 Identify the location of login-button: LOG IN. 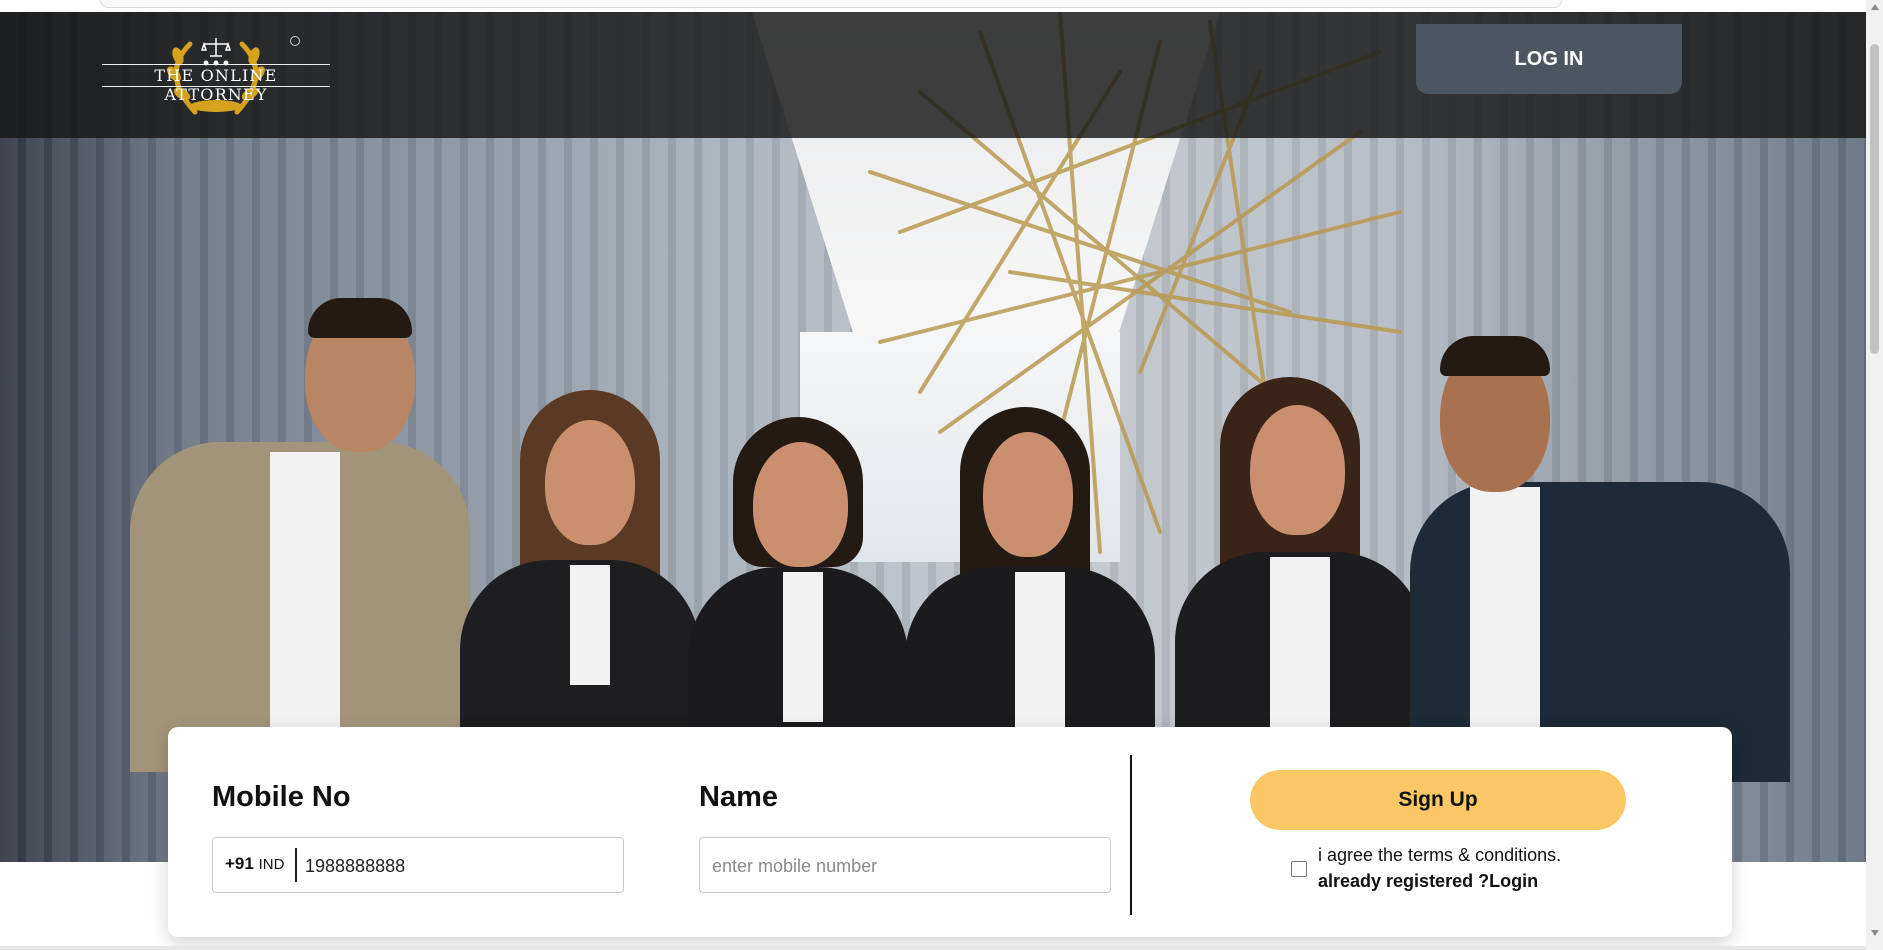
(1549, 59).